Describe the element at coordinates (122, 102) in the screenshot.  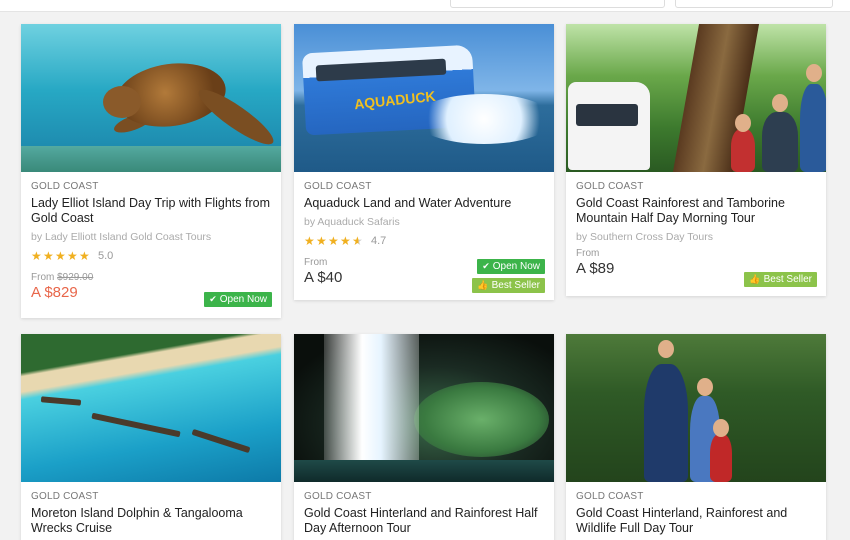
I see `turtle-head` at that location.